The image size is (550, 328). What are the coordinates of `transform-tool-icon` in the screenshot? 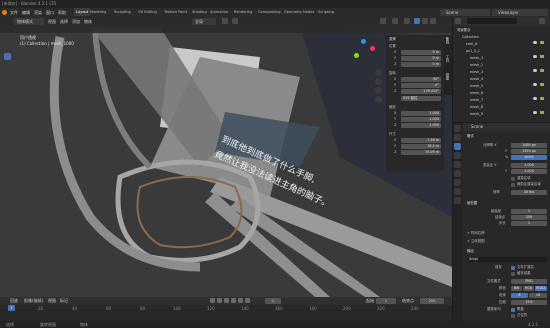 It's located at (7, 105).